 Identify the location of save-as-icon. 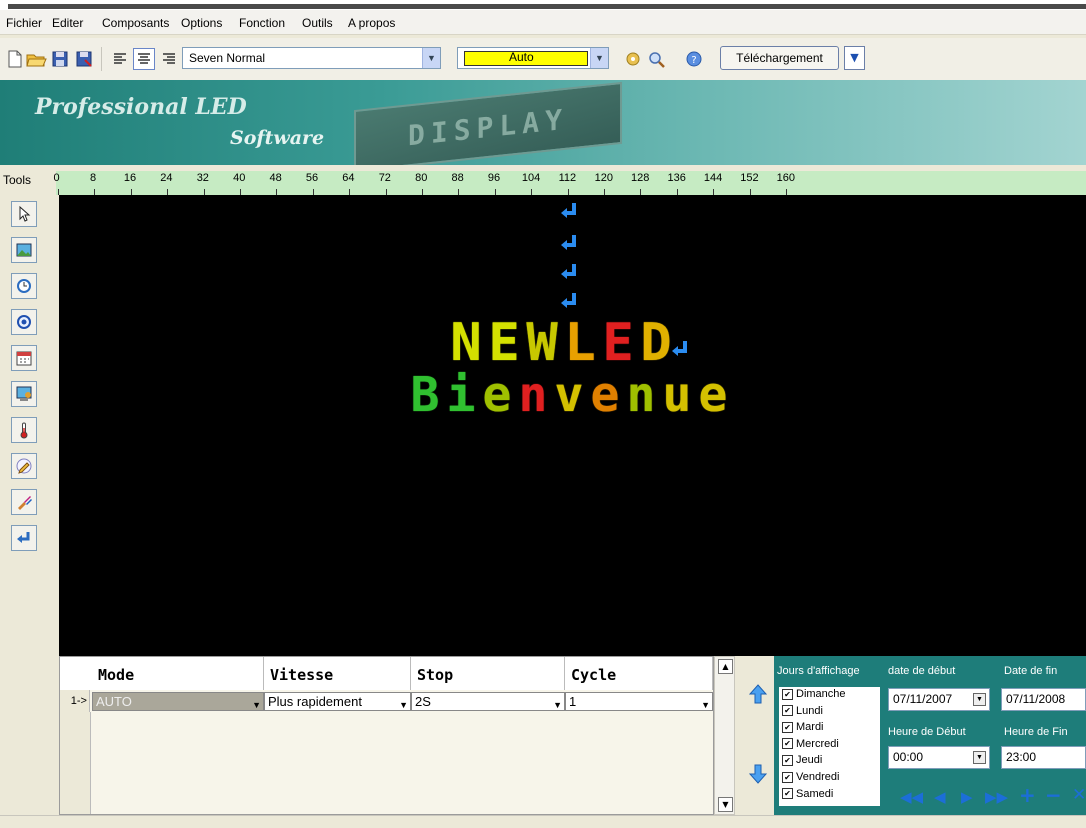
(84, 59).